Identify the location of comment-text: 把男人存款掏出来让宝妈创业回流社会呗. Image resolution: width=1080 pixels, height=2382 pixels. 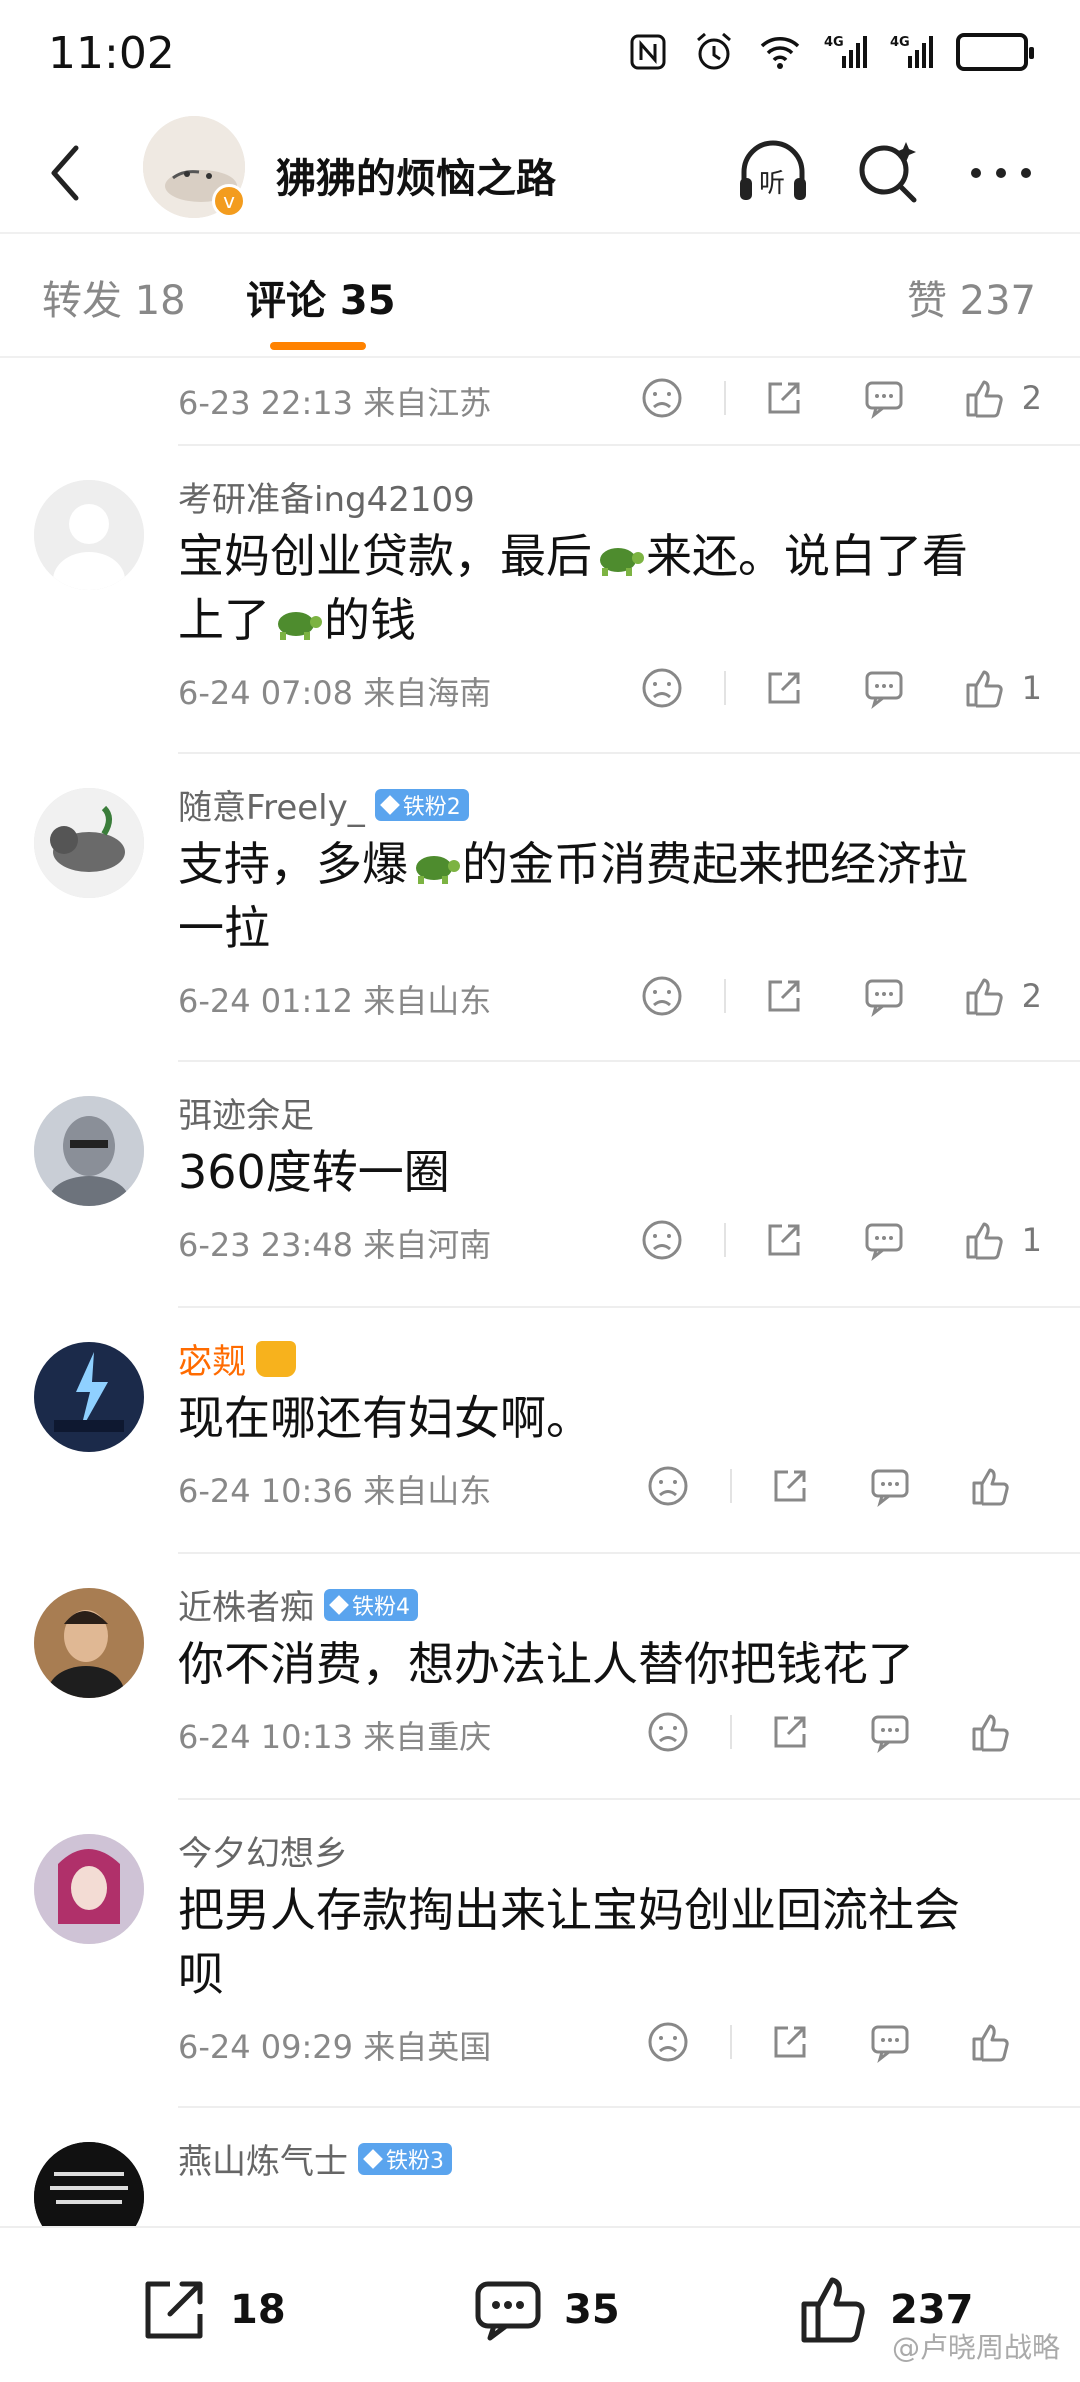
(569, 1942).